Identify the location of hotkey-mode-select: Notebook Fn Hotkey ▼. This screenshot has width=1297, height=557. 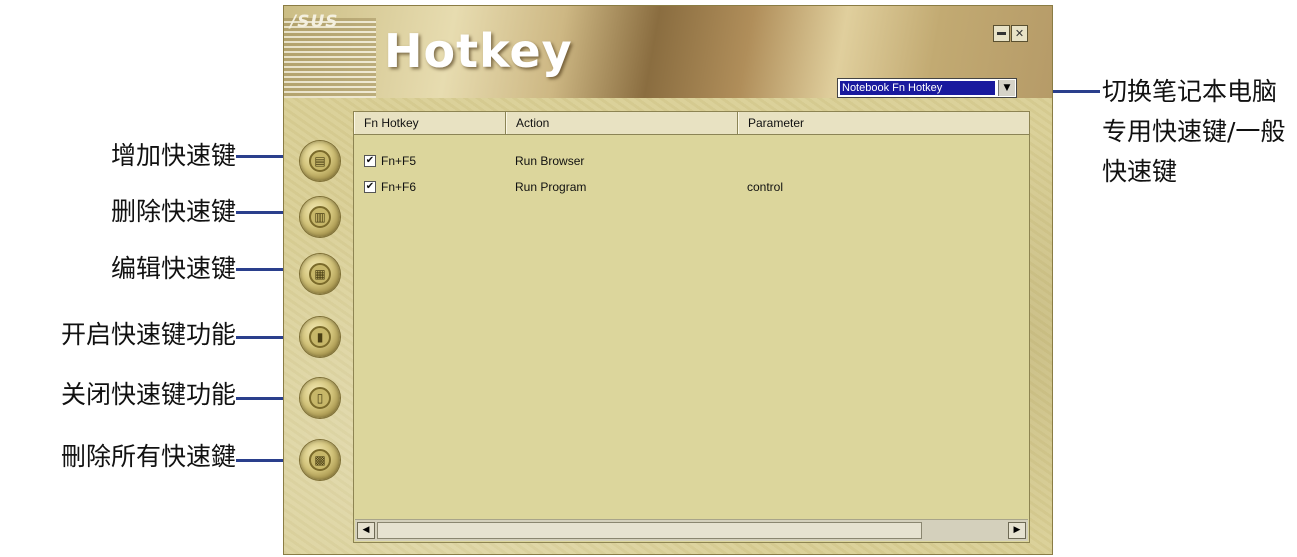
(927, 88).